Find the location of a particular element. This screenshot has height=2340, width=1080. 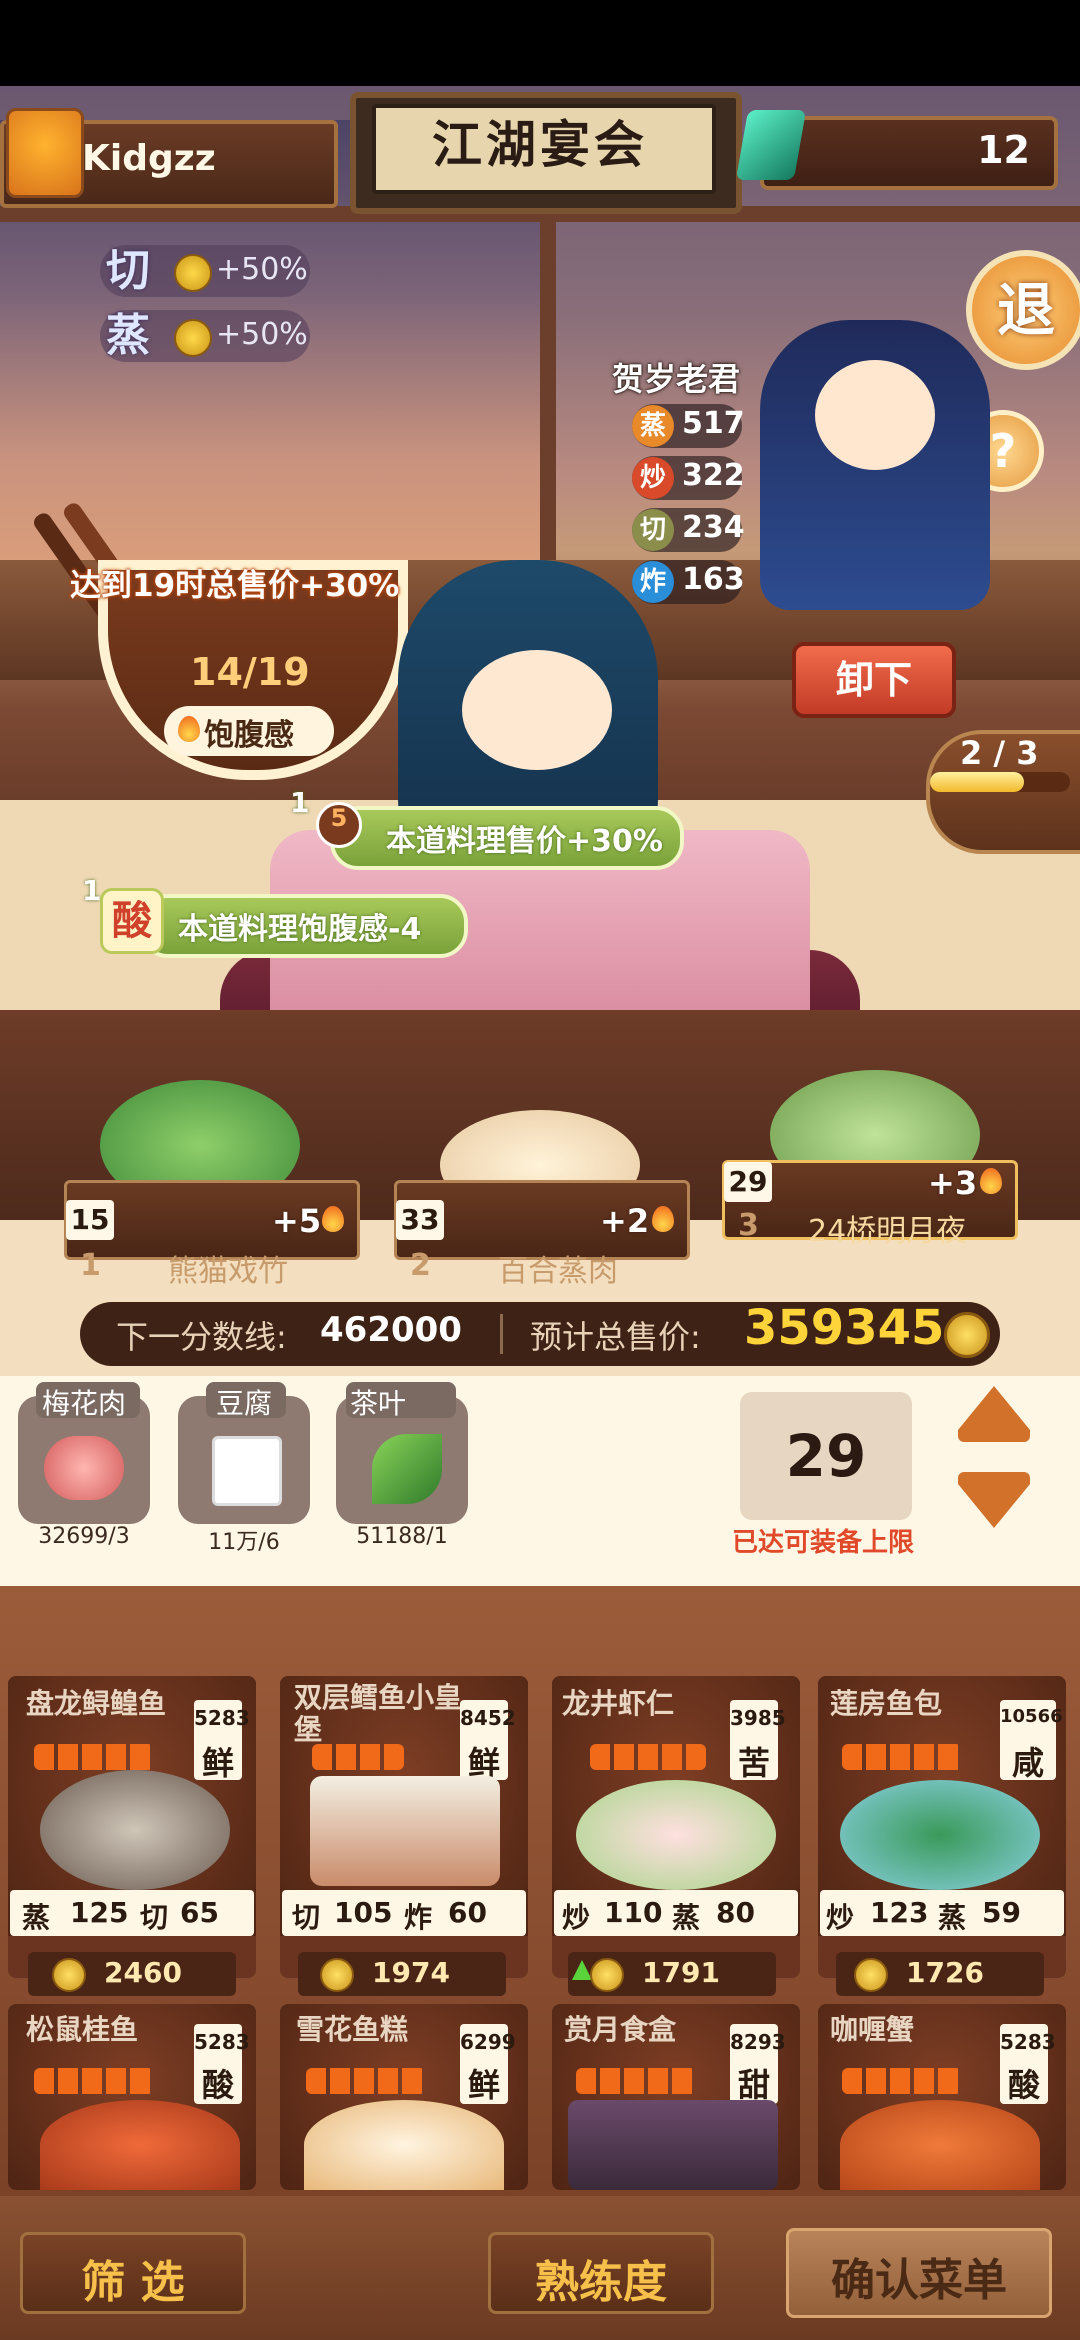

decrease-arrow-icon is located at coordinates (994, 1506).